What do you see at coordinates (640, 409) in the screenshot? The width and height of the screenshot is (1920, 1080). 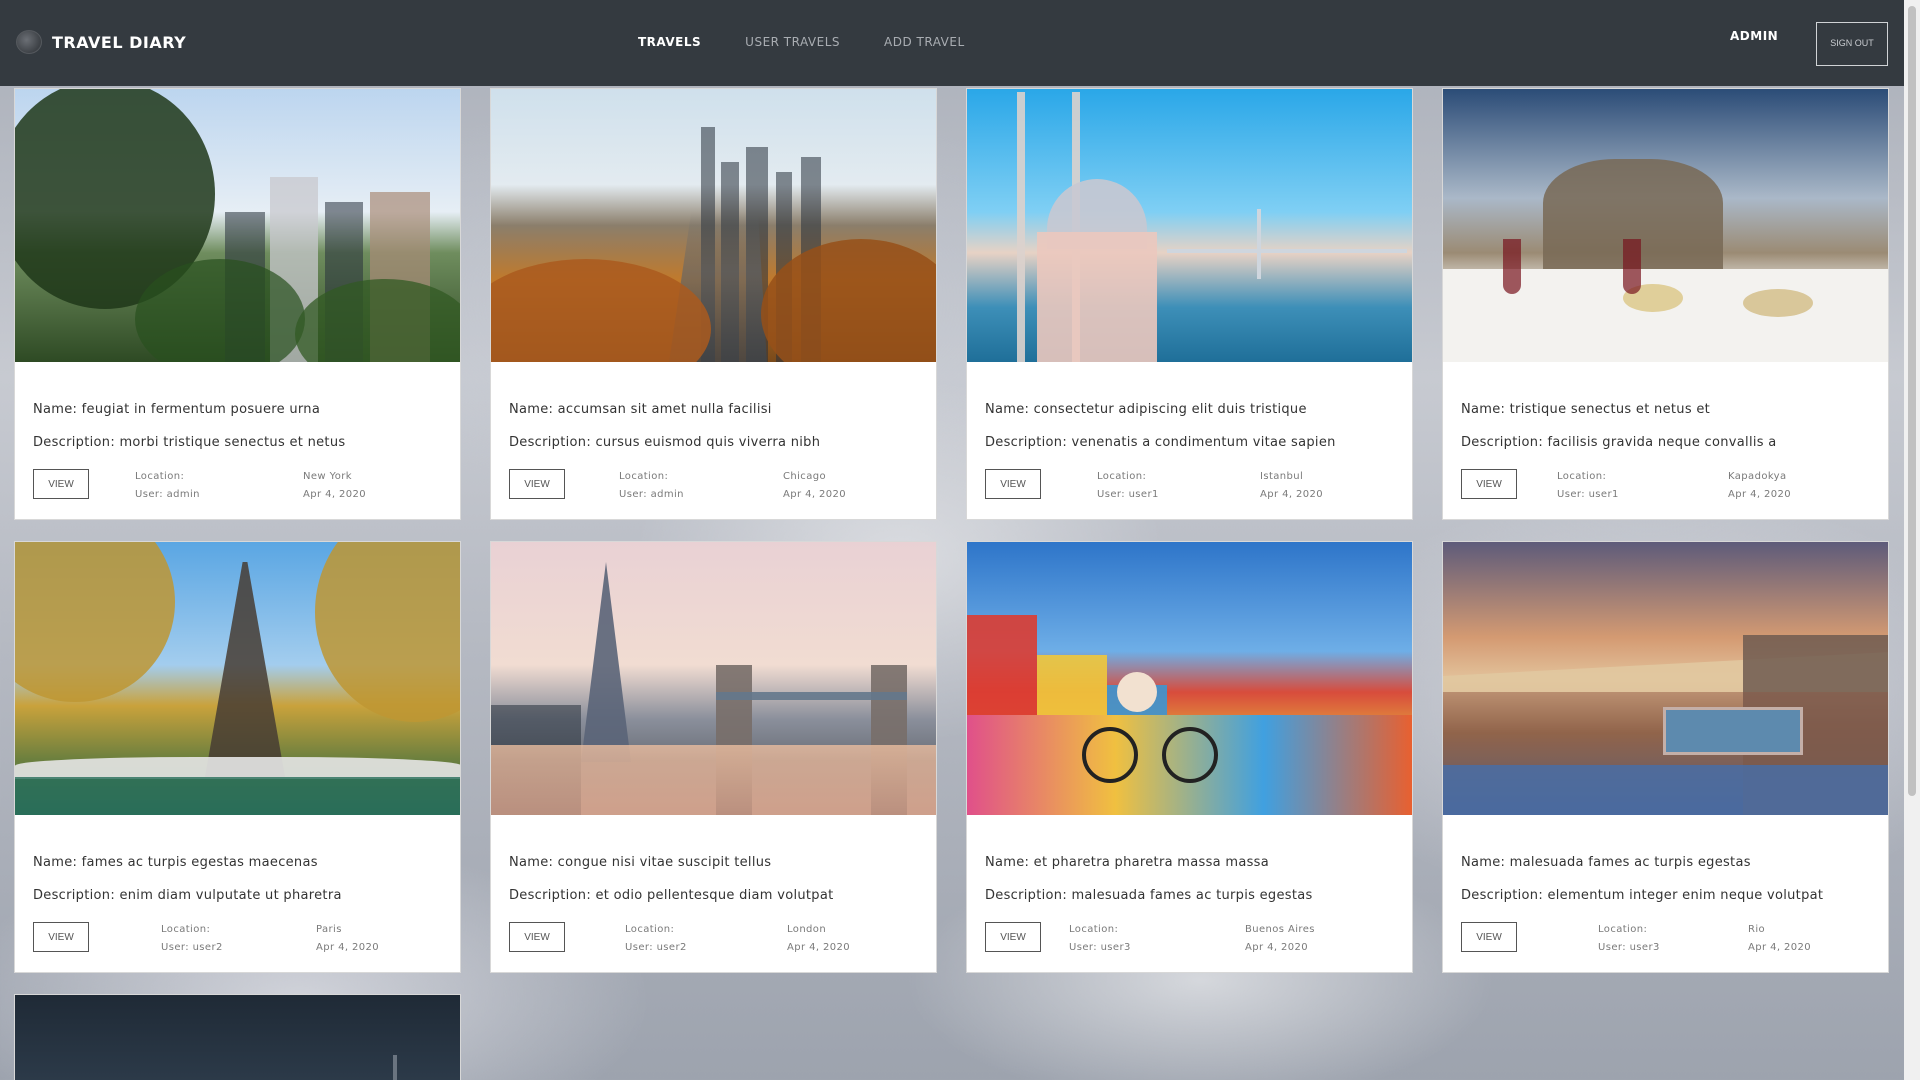 I see `card-name: Name: accumsan sit amet nulla facilisi` at bounding box center [640, 409].